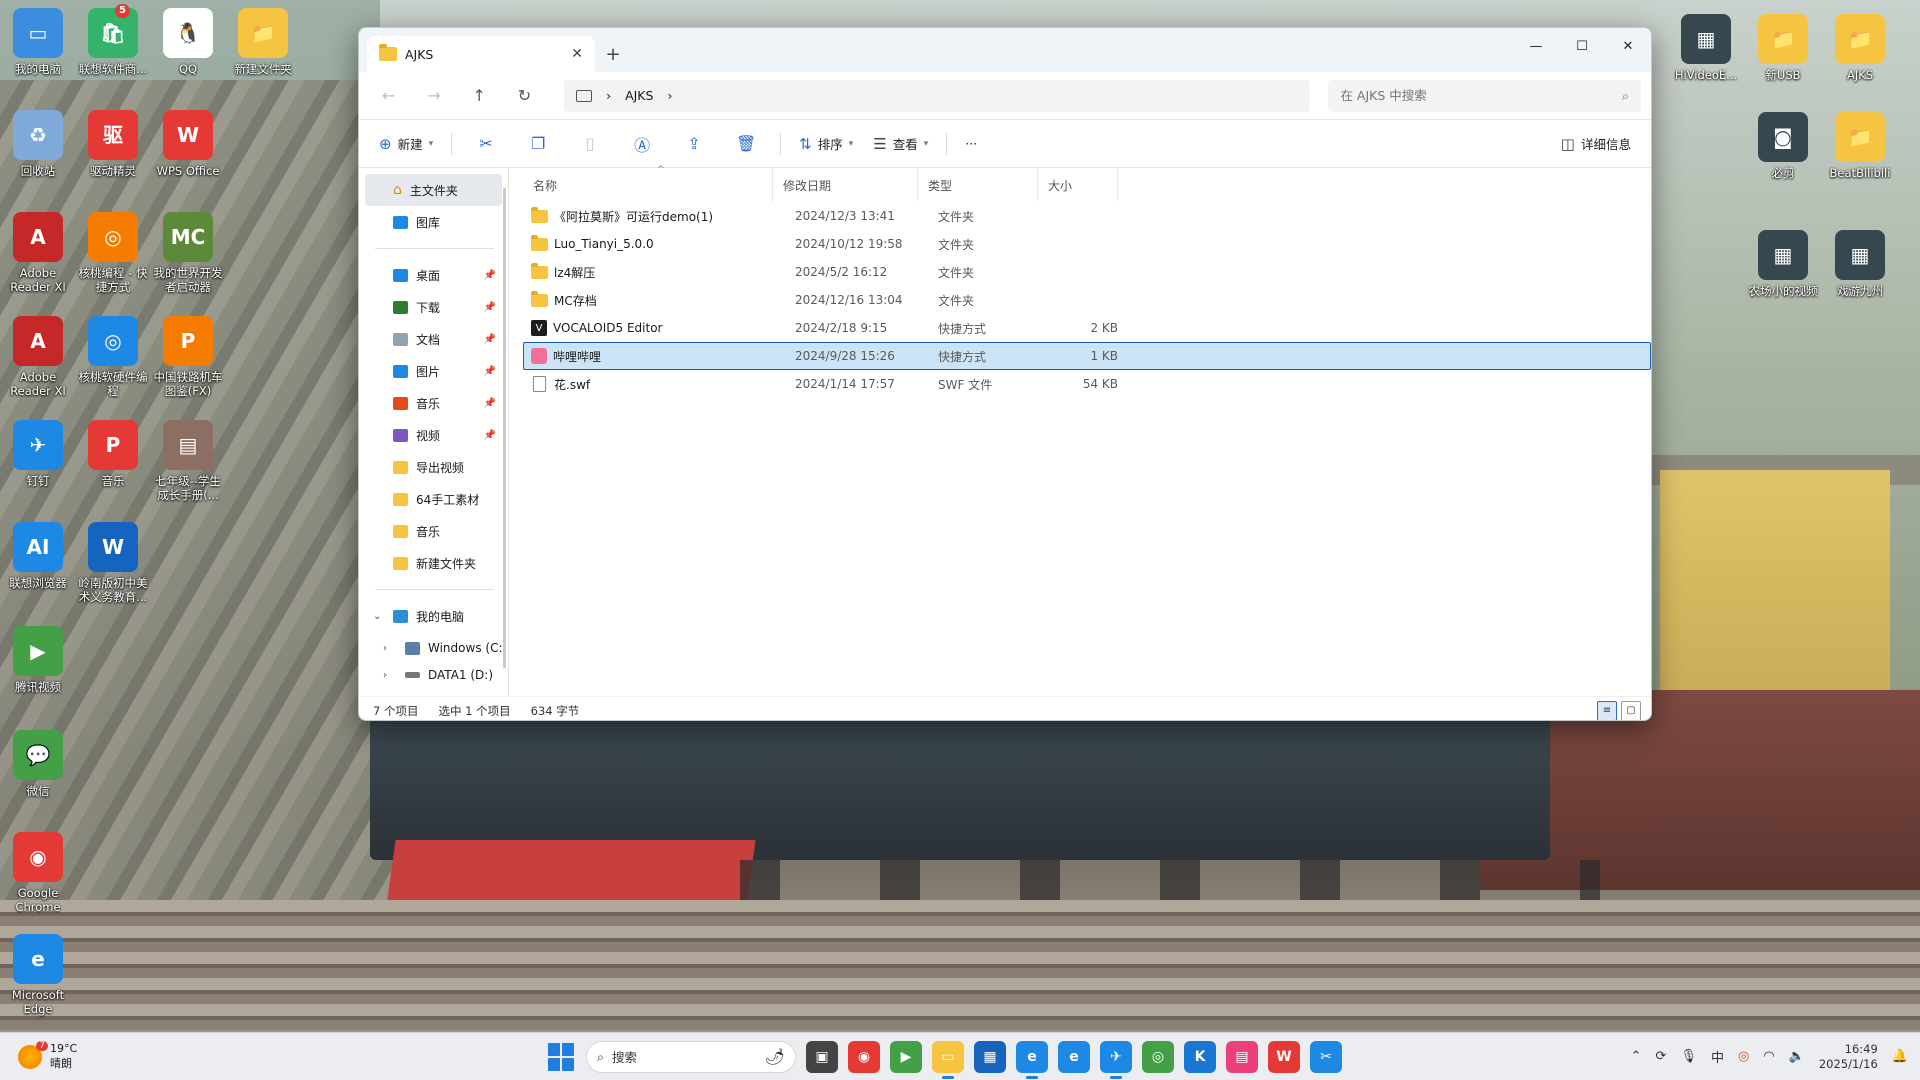  Describe the element at coordinates (1326, 1056) in the screenshot. I see `snipping-tool-icon: ✂` at that location.